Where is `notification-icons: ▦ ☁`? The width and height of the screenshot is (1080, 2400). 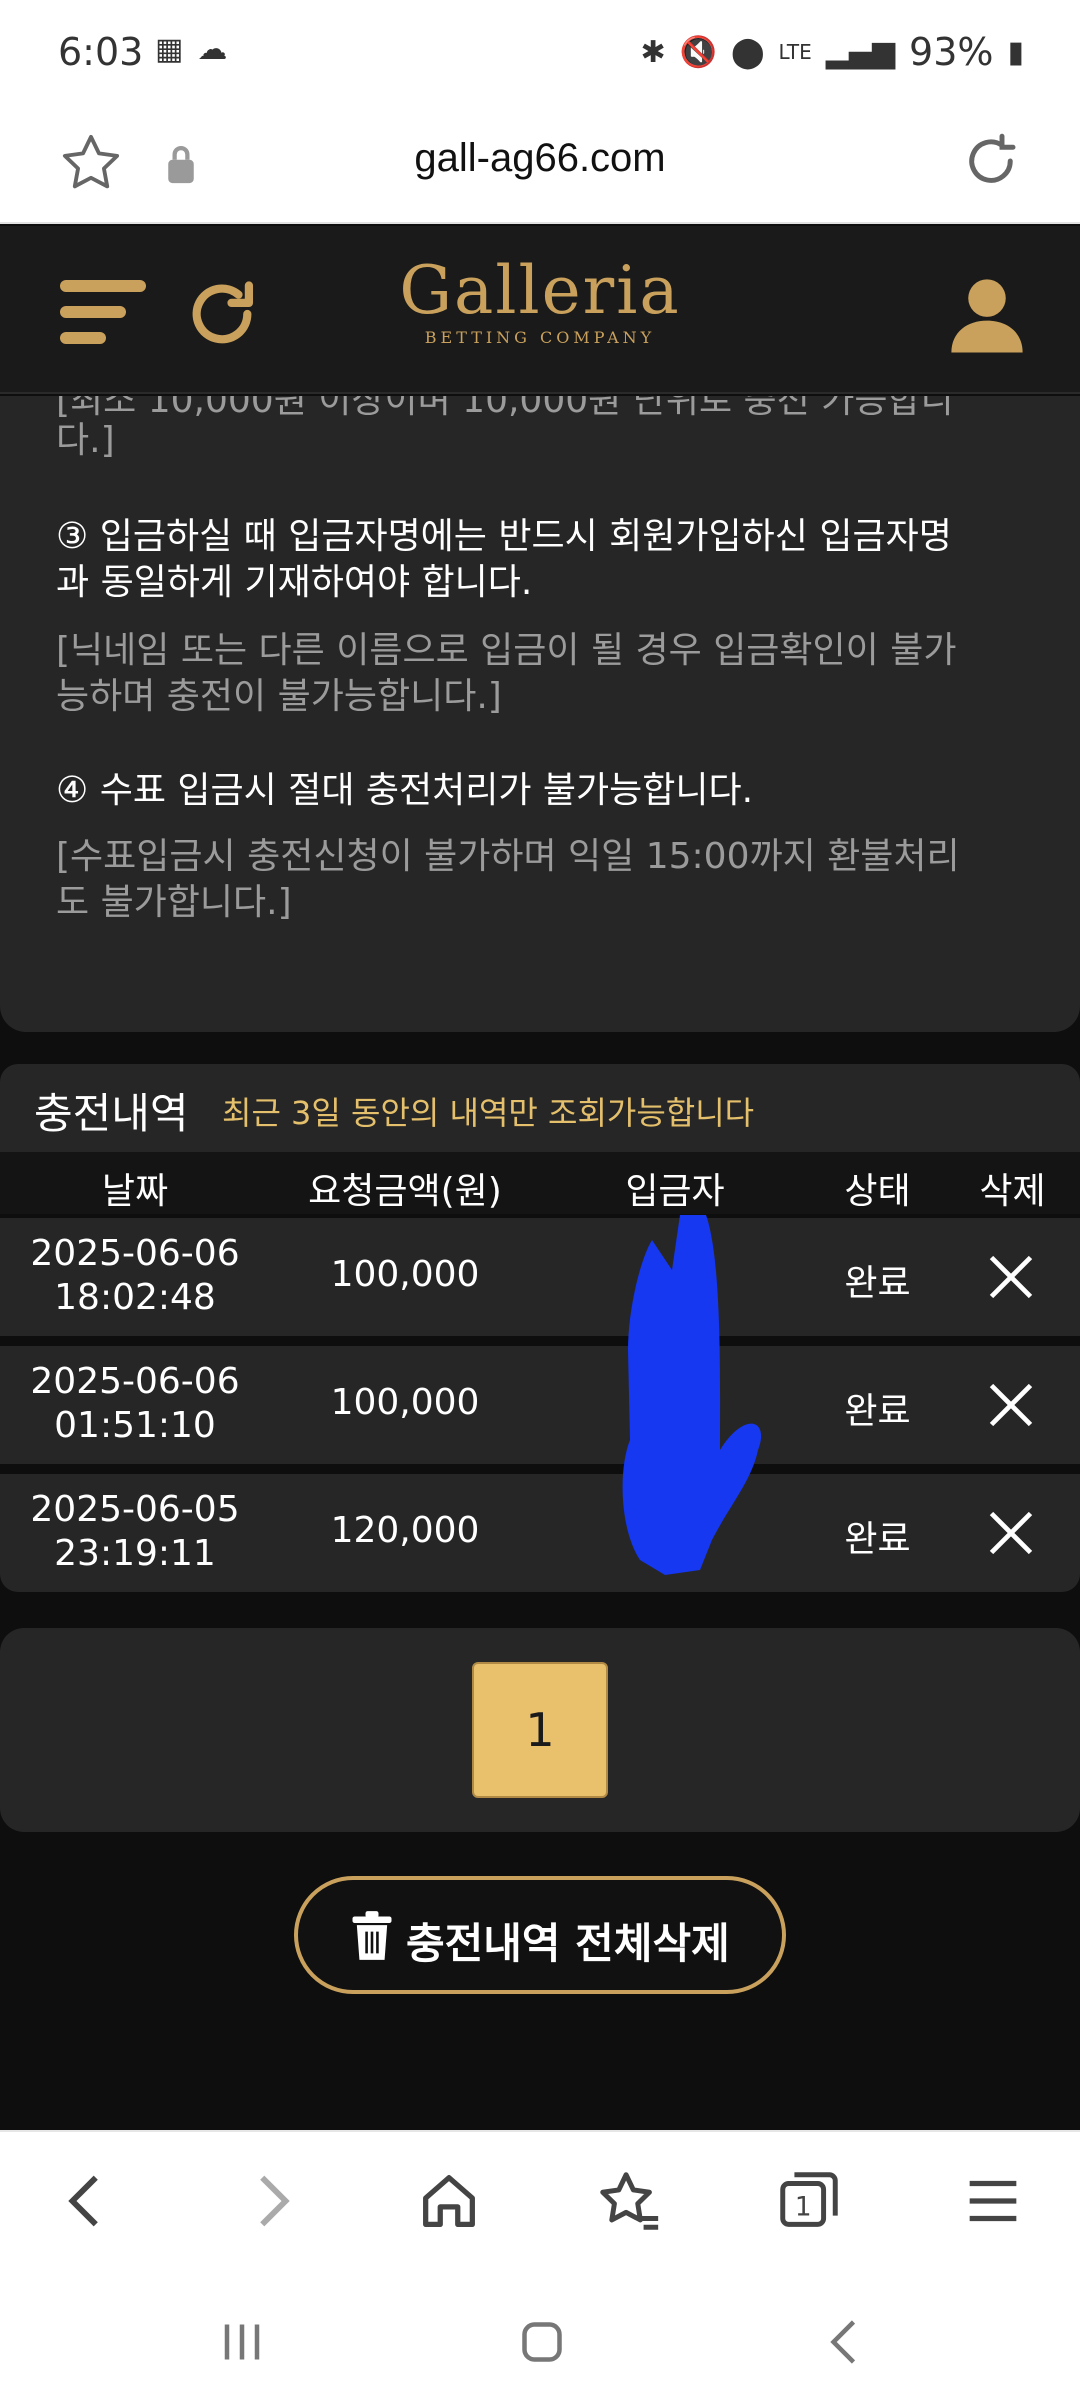
notification-icons: ▦ ☁ is located at coordinates (191, 49).